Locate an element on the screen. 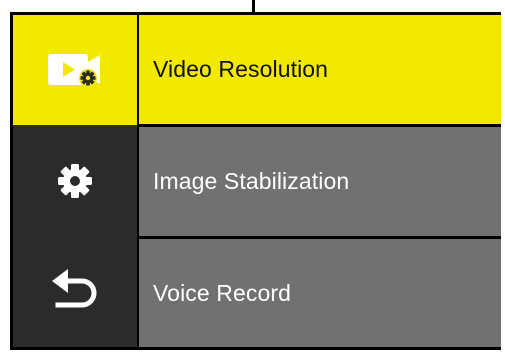  menu-item-label: Video Resolution is located at coordinates (241, 69).